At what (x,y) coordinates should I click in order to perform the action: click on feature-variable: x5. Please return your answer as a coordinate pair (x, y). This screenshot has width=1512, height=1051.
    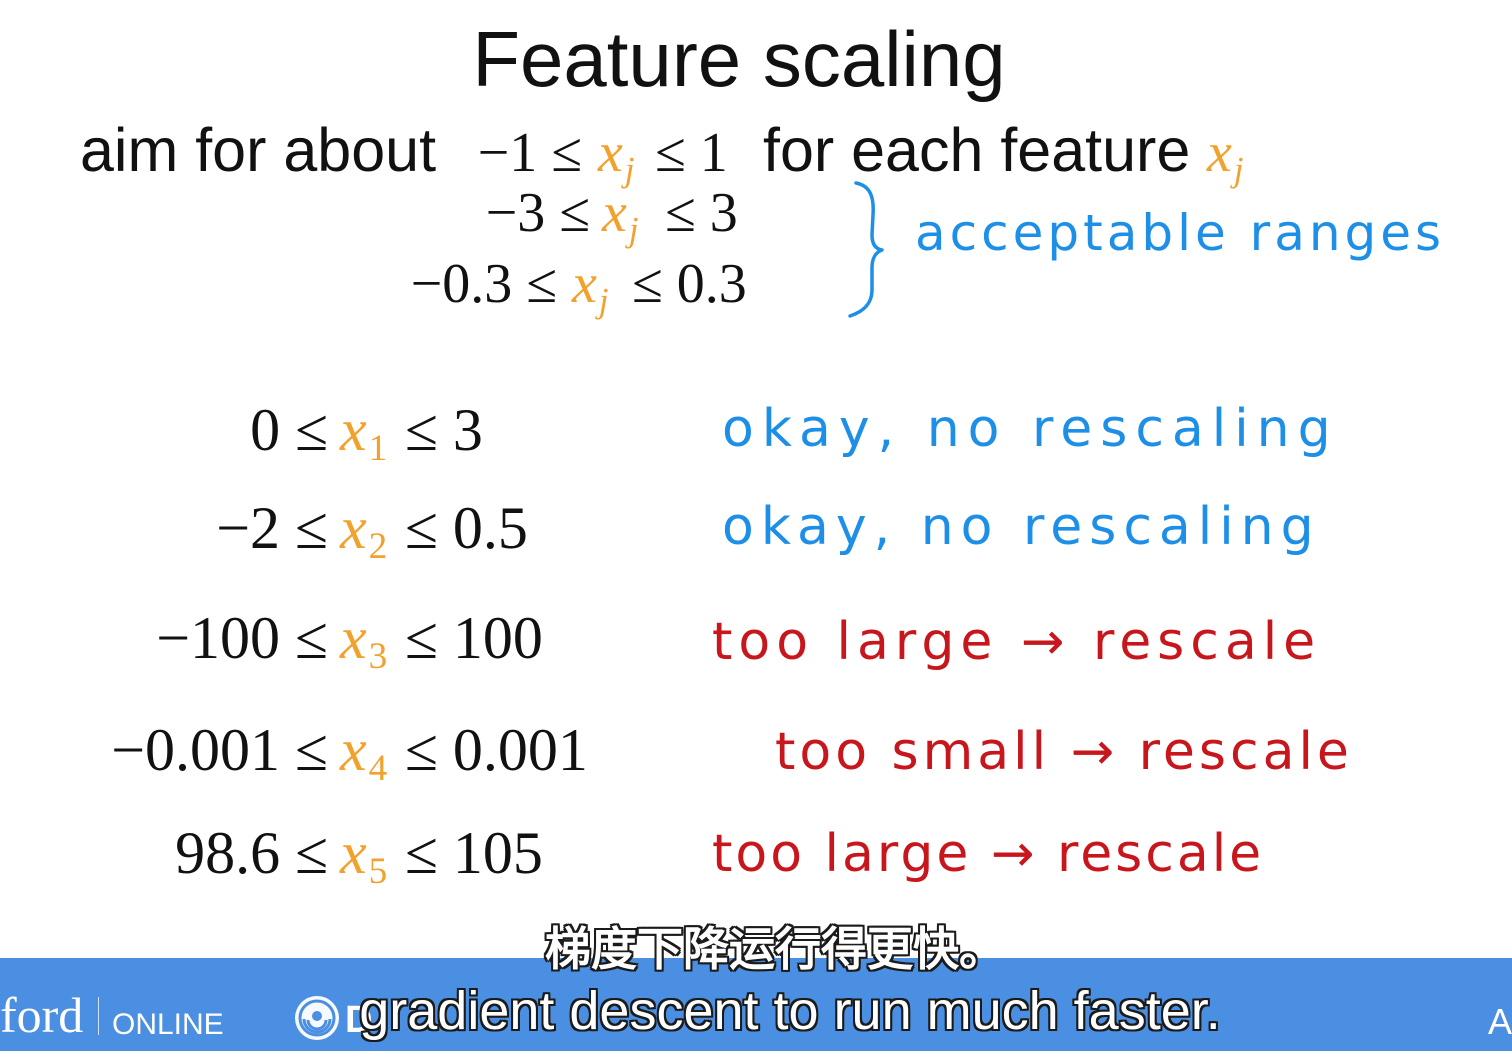
    Looking at the image, I should click on (363, 855).